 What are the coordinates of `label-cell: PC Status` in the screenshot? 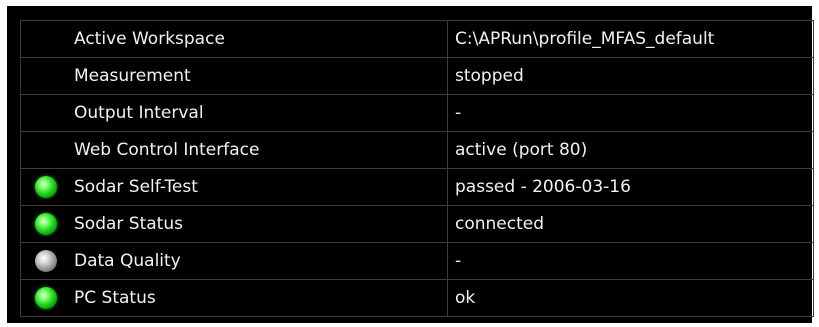 It's located at (234, 298).